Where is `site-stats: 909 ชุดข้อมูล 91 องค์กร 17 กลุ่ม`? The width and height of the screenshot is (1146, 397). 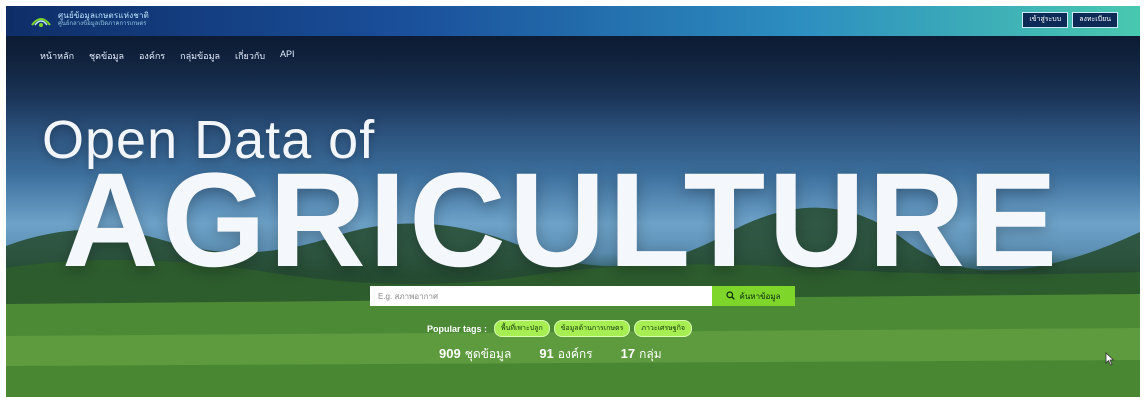
site-stats: 909 ชุดข้อมูล 91 องค์กร 17 กลุ่ม is located at coordinates (550, 354).